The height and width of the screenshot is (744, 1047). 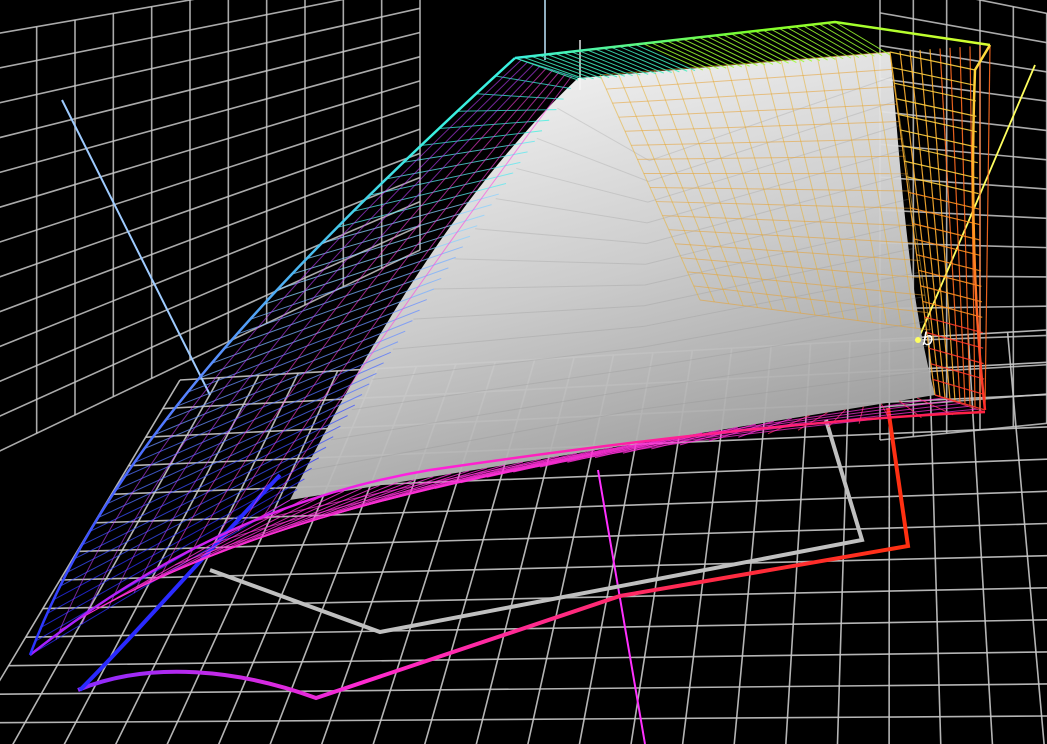 What do you see at coordinates (927, 339) in the screenshot?
I see `b-axis-label: b` at bounding box center [927, 339].